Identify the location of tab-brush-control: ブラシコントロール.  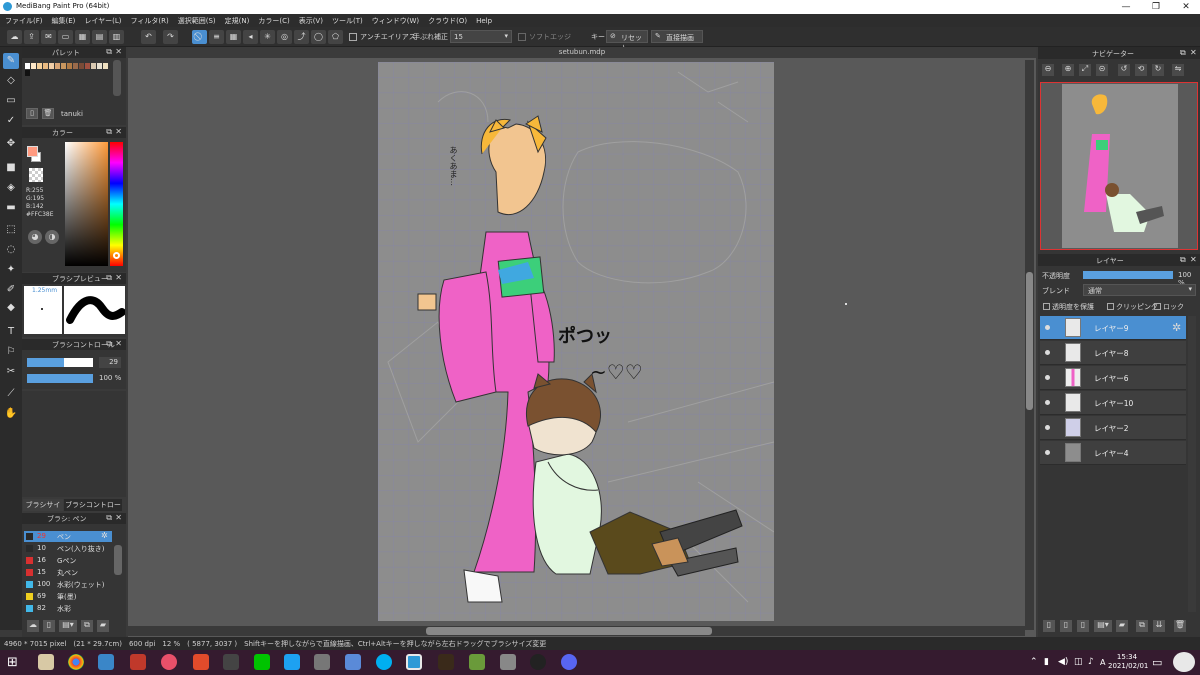
(93, 510).